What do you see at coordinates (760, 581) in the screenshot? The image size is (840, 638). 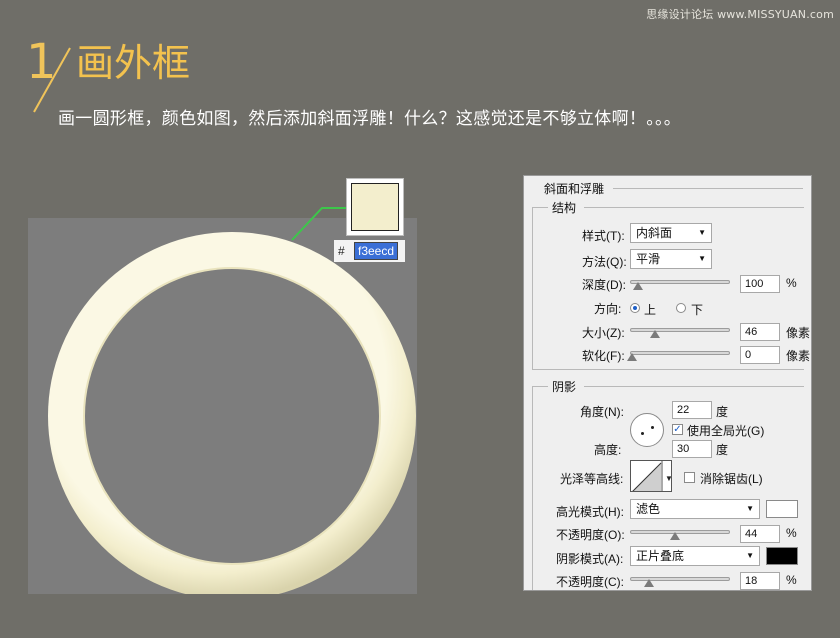 I see `shadow-opacity-input: 18` at bounding box center [760, 581].